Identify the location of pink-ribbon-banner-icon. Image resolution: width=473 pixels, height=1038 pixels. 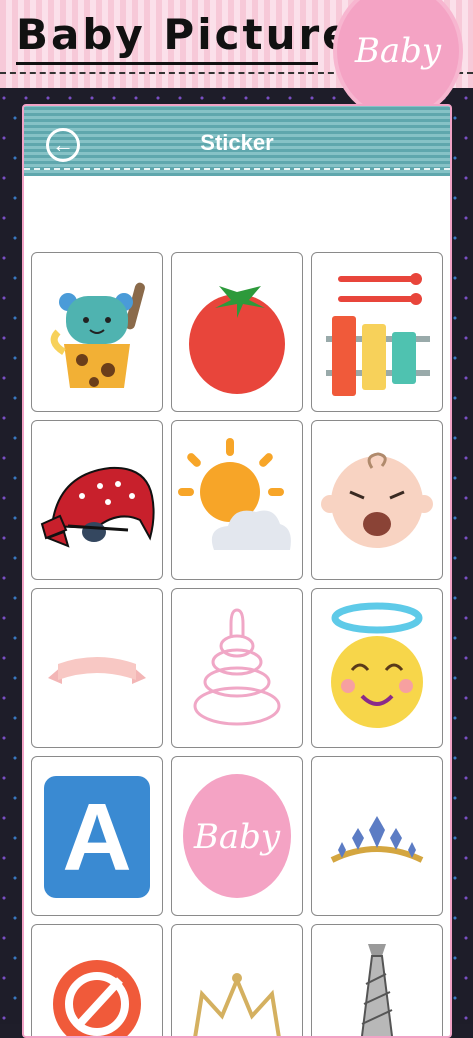
(97, 670).